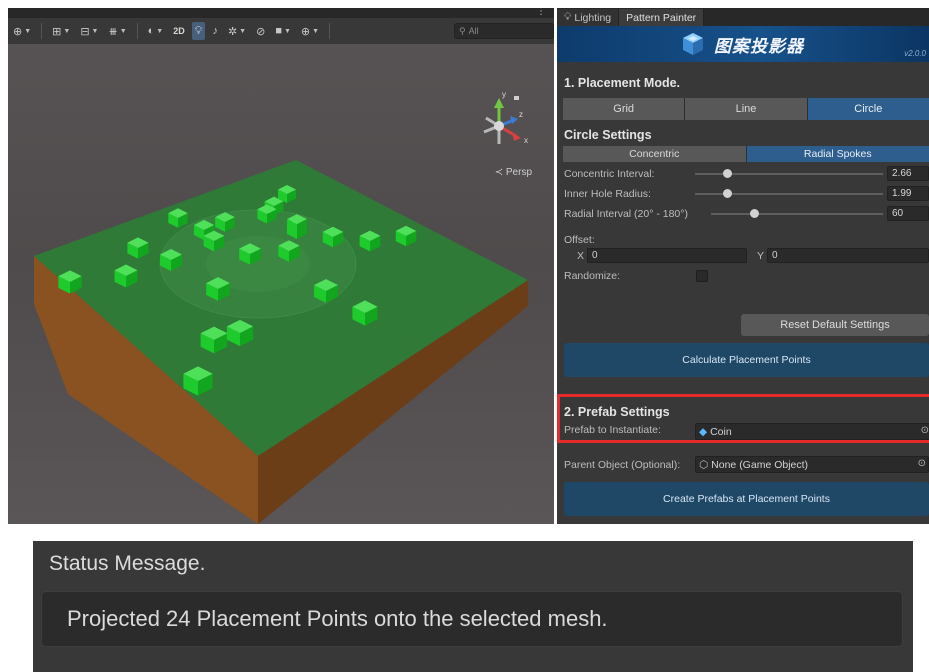  Describe the element at coordinates (113, 31) in the screenshot. I see `ruler-icon: ⧻` at that location.